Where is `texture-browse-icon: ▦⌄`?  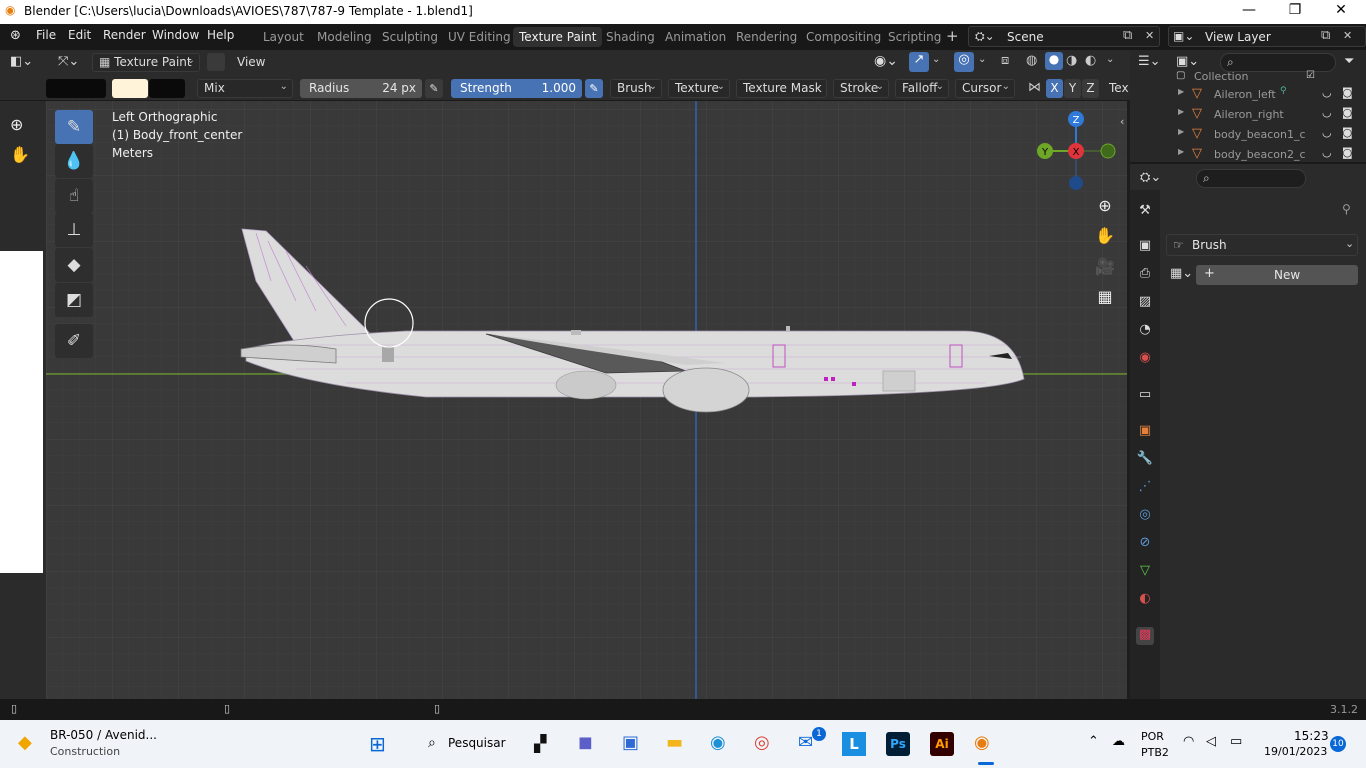 texture-browse-icon: ▦⌄ is located at coordinates (1181, 273).